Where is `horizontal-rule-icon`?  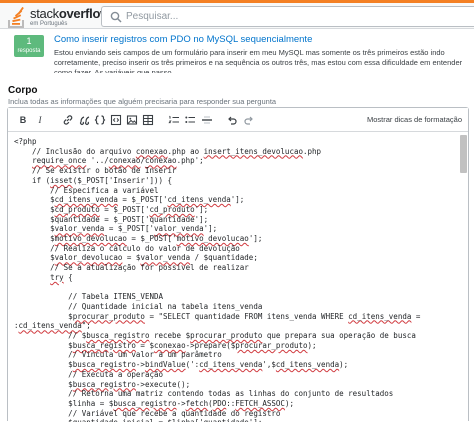
horizontal-rule-icon is located at coordinates (207, 120).